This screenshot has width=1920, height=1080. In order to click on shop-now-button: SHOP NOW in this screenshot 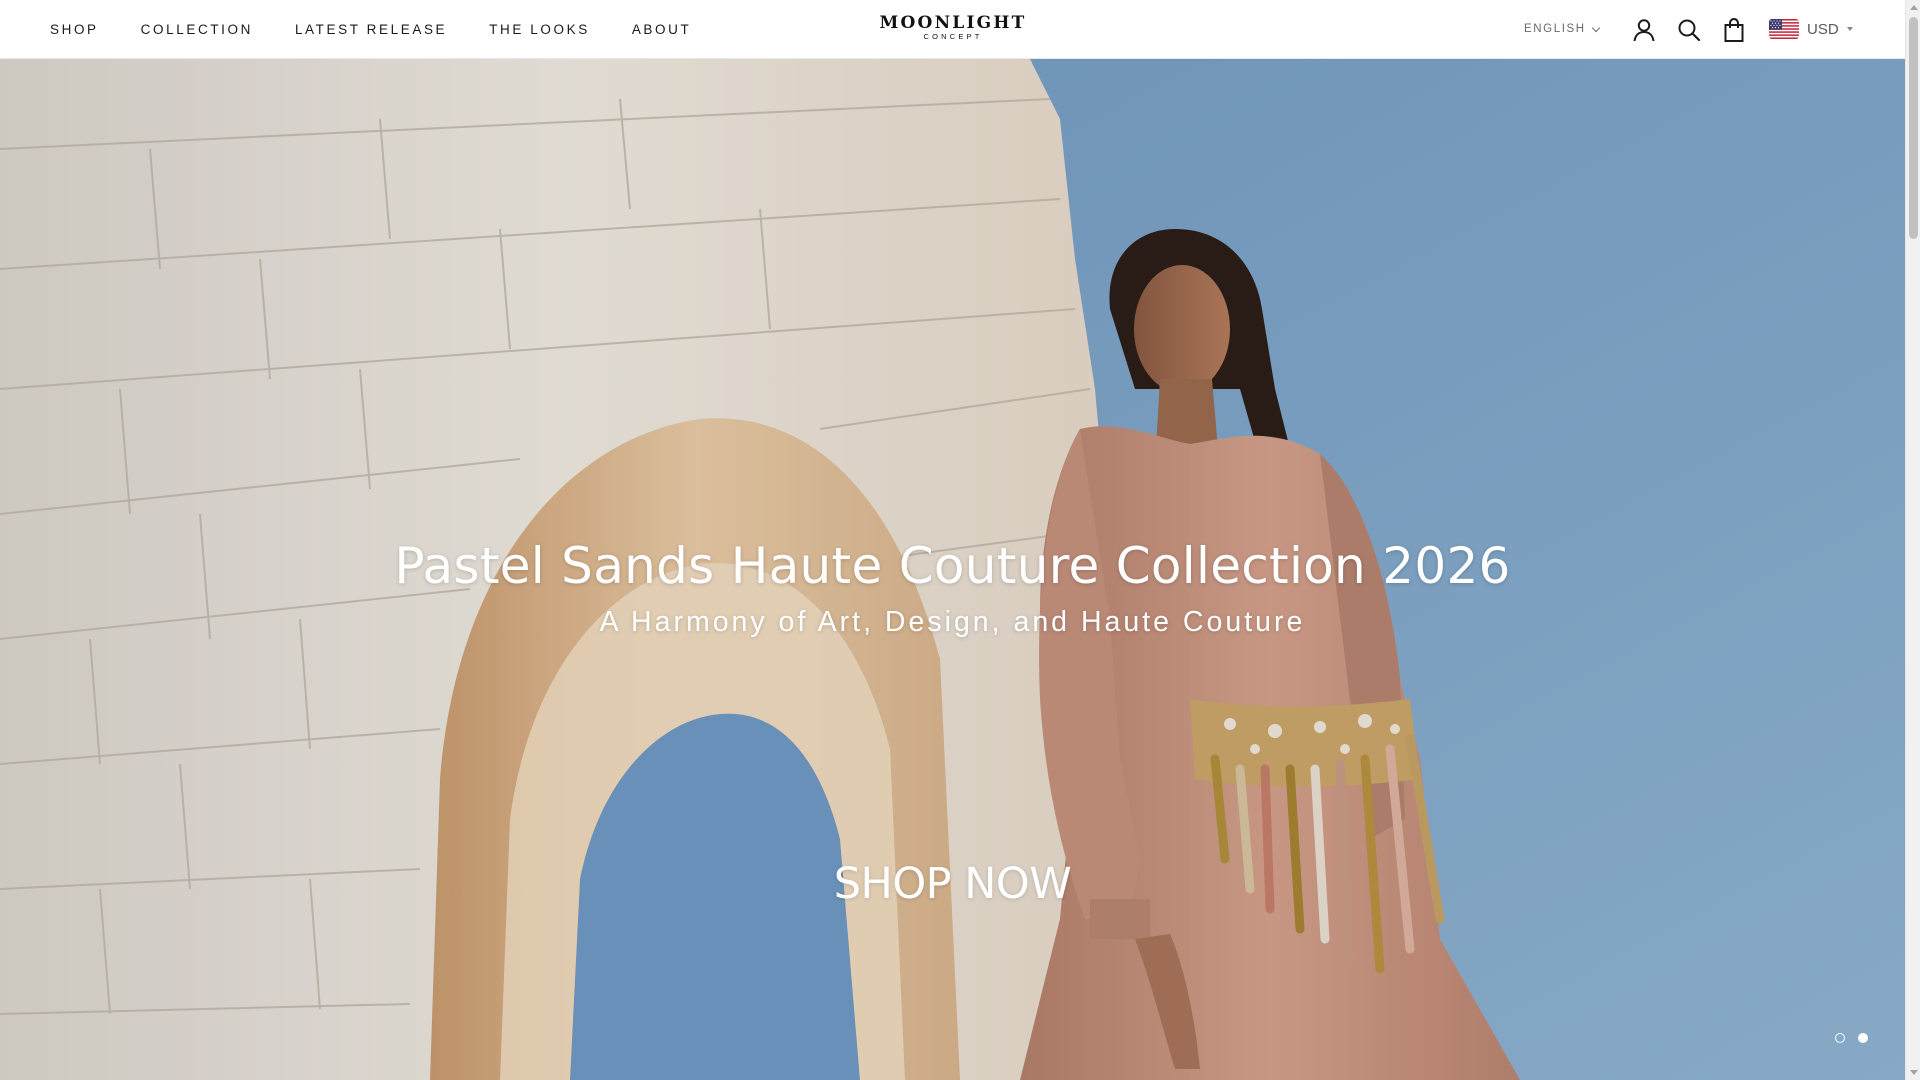, I will do `click(952, 884)`.